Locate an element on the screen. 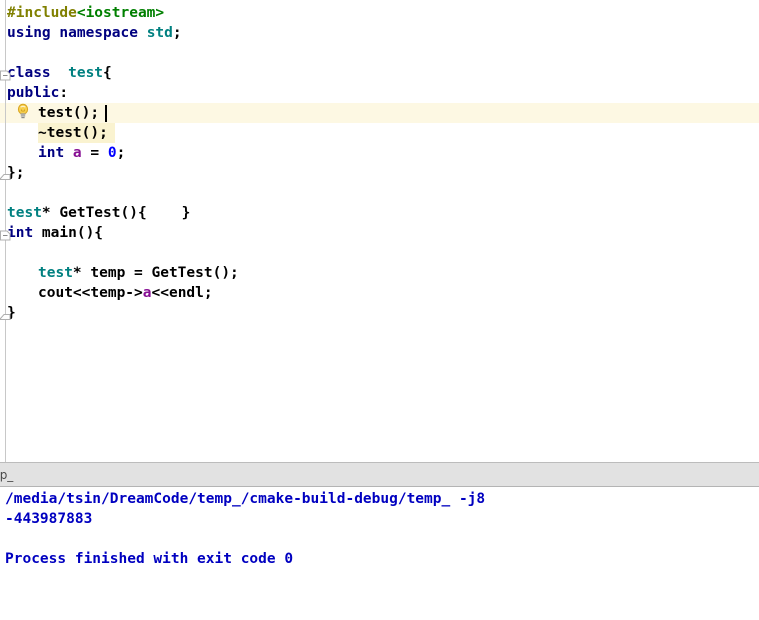 This screenshot has height=620, width=759. code-line: ~test(); is located at coordinates (379, 133).